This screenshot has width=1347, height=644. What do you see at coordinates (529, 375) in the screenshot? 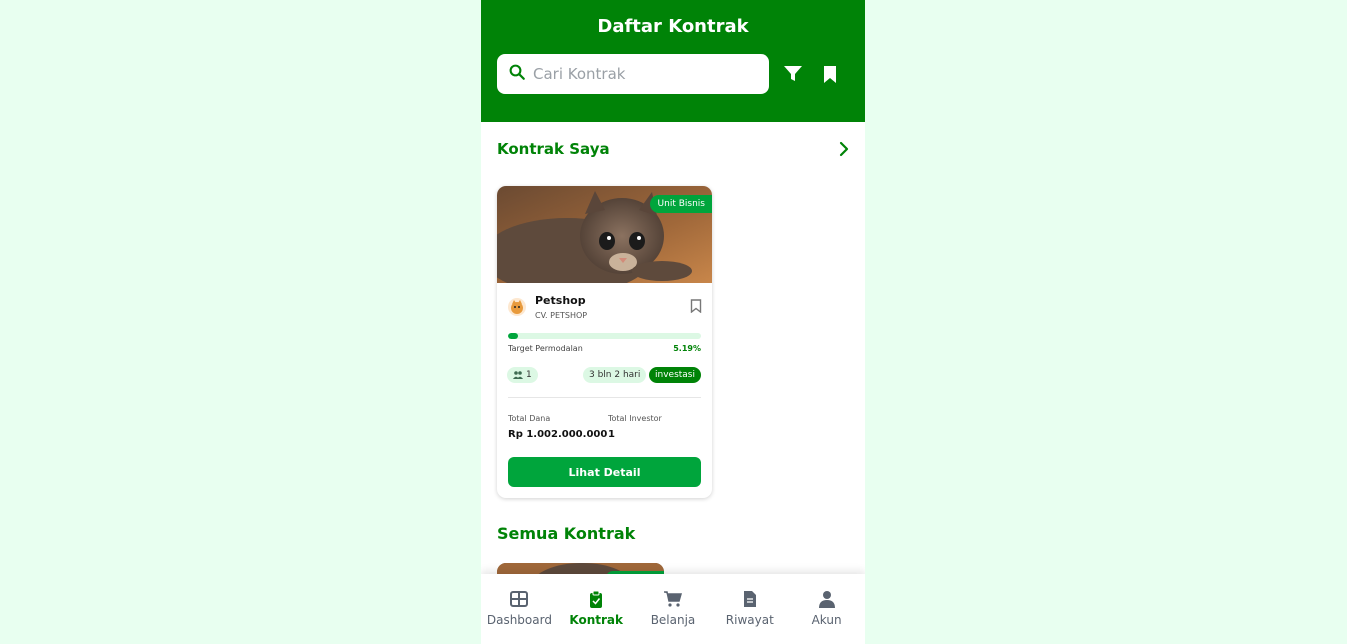
I see `investor-count: 1` at bounding box center [529, 375].